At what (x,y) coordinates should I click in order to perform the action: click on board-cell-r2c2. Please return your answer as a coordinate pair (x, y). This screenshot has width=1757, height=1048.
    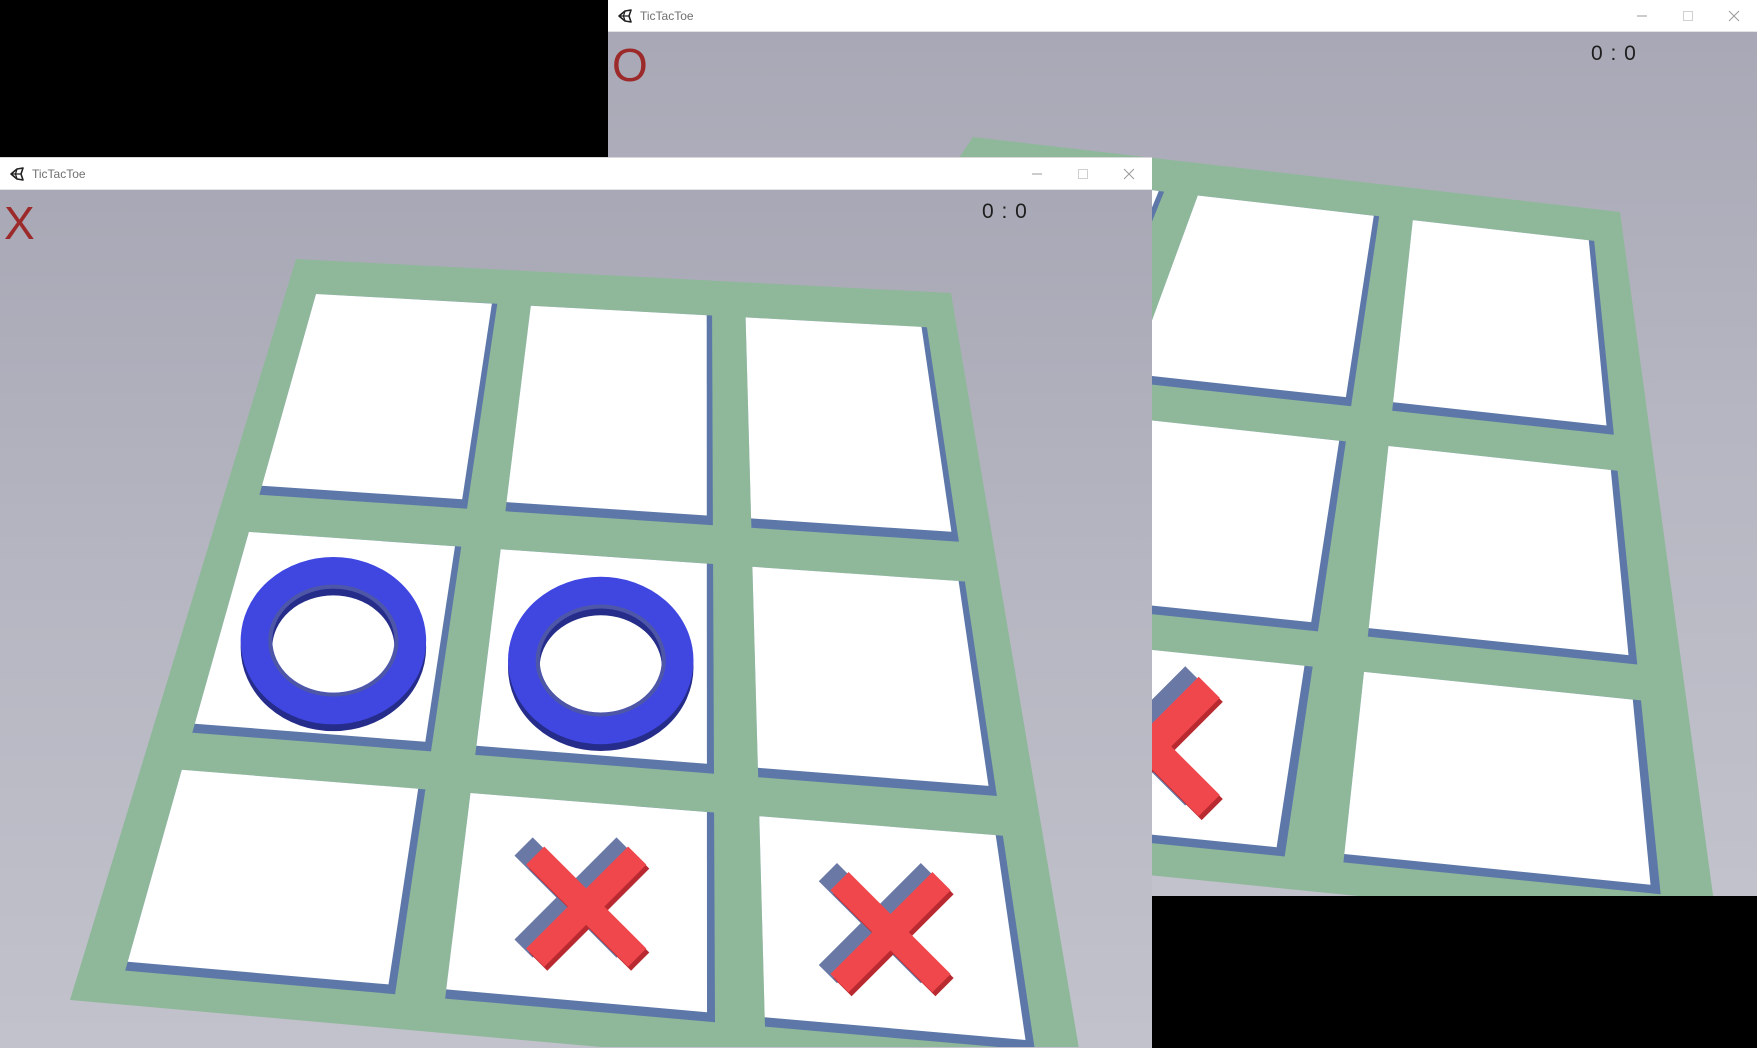
    Looking at the image, I should click on (594, 661).